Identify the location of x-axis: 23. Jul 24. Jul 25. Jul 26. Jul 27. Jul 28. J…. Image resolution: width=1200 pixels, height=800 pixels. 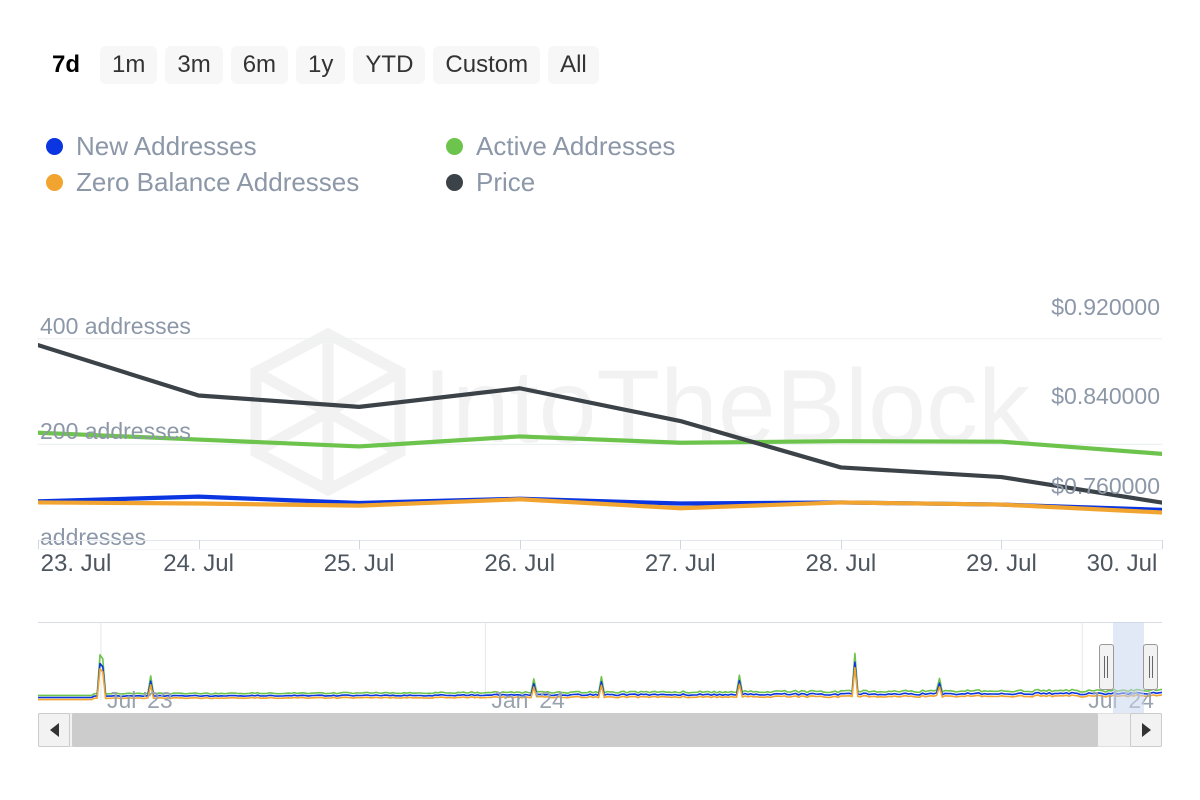
(600, 565).